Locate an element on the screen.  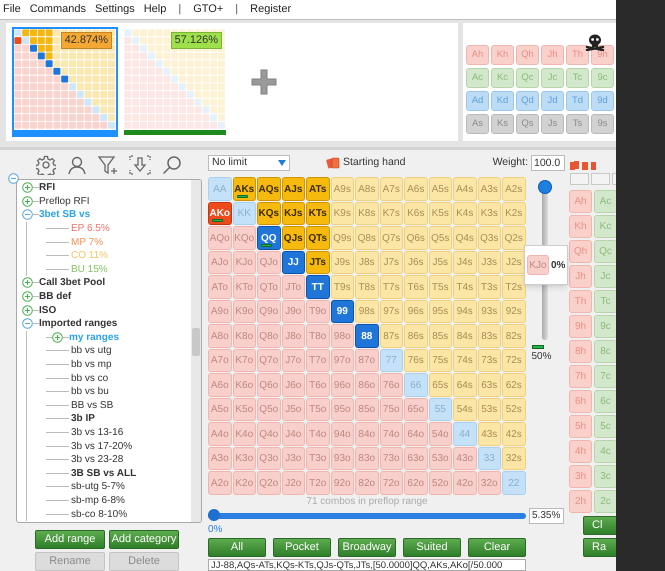
weight-percent: 0% is located at coordinates (558, 265).